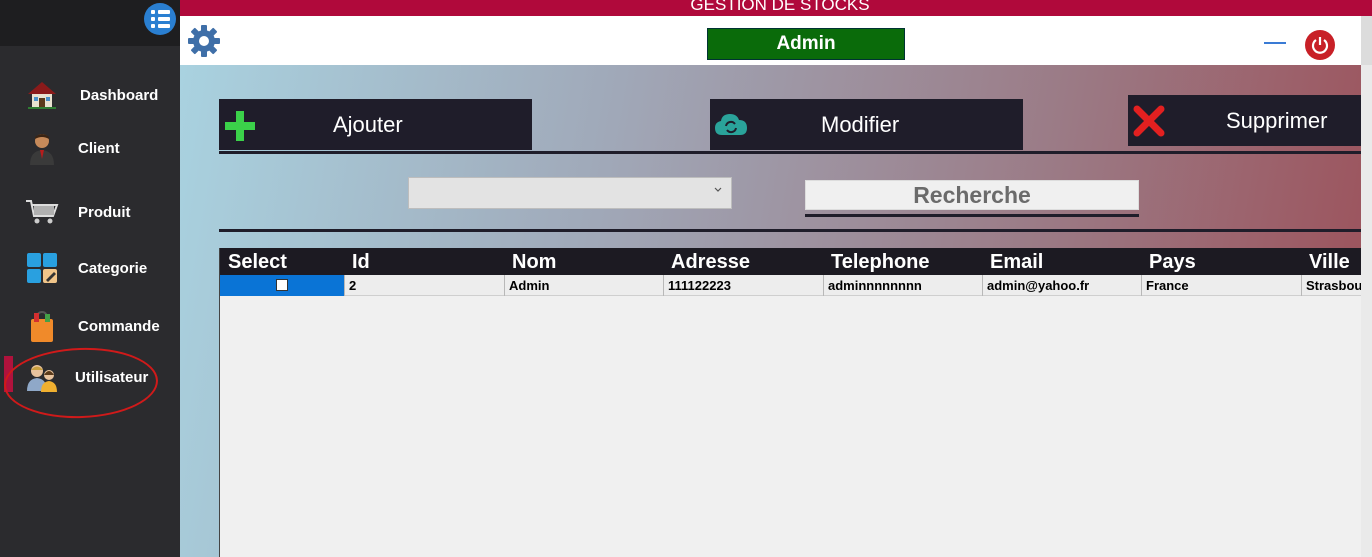 The image size is (1372, 557). Describe the element at coordinates (42, 148) in the screenshot. I see `businessman-icon` at that location.